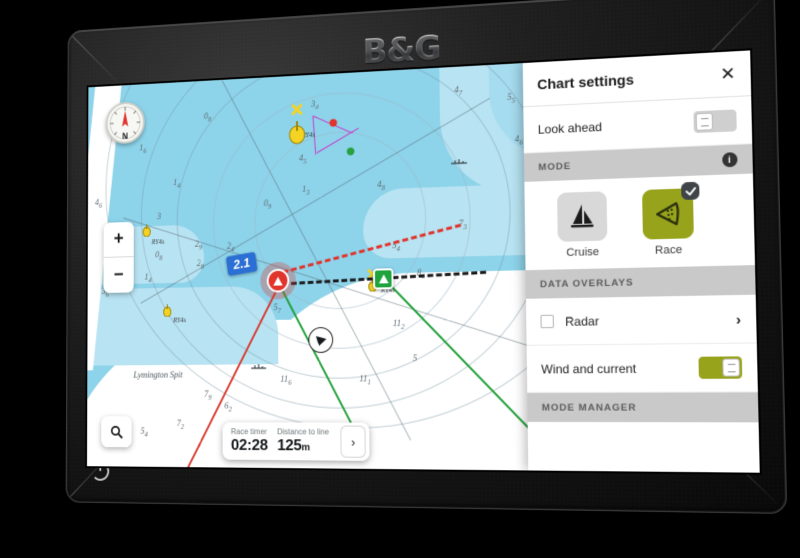 The height and width of the screenshot is (558, 800). Describe the element at coordinates (321, 340) in the screenshot. I see `own-vessel-icon` at that location.